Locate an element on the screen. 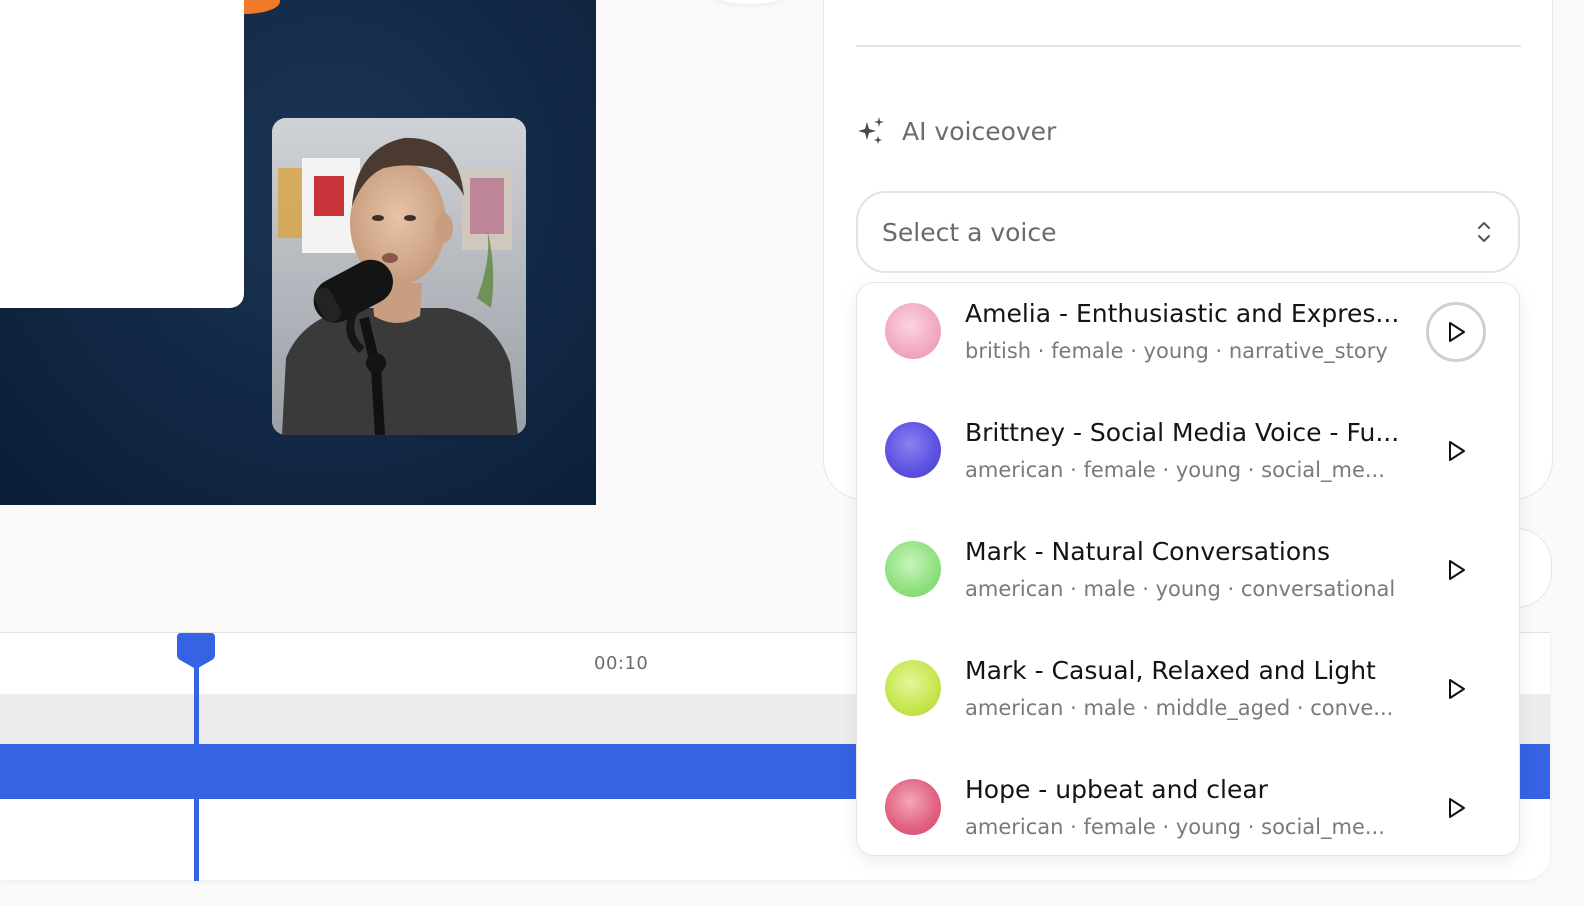 The image size is (1584, 906). ai-voiceover-header: AI voiceover is located at coordinates (956, 131).